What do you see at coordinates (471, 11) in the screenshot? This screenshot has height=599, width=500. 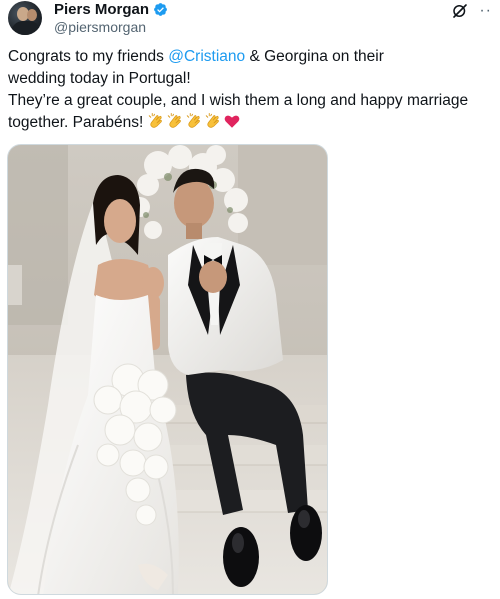 I see `tweet-top-actions: ··` at bounding box center [471, 11].